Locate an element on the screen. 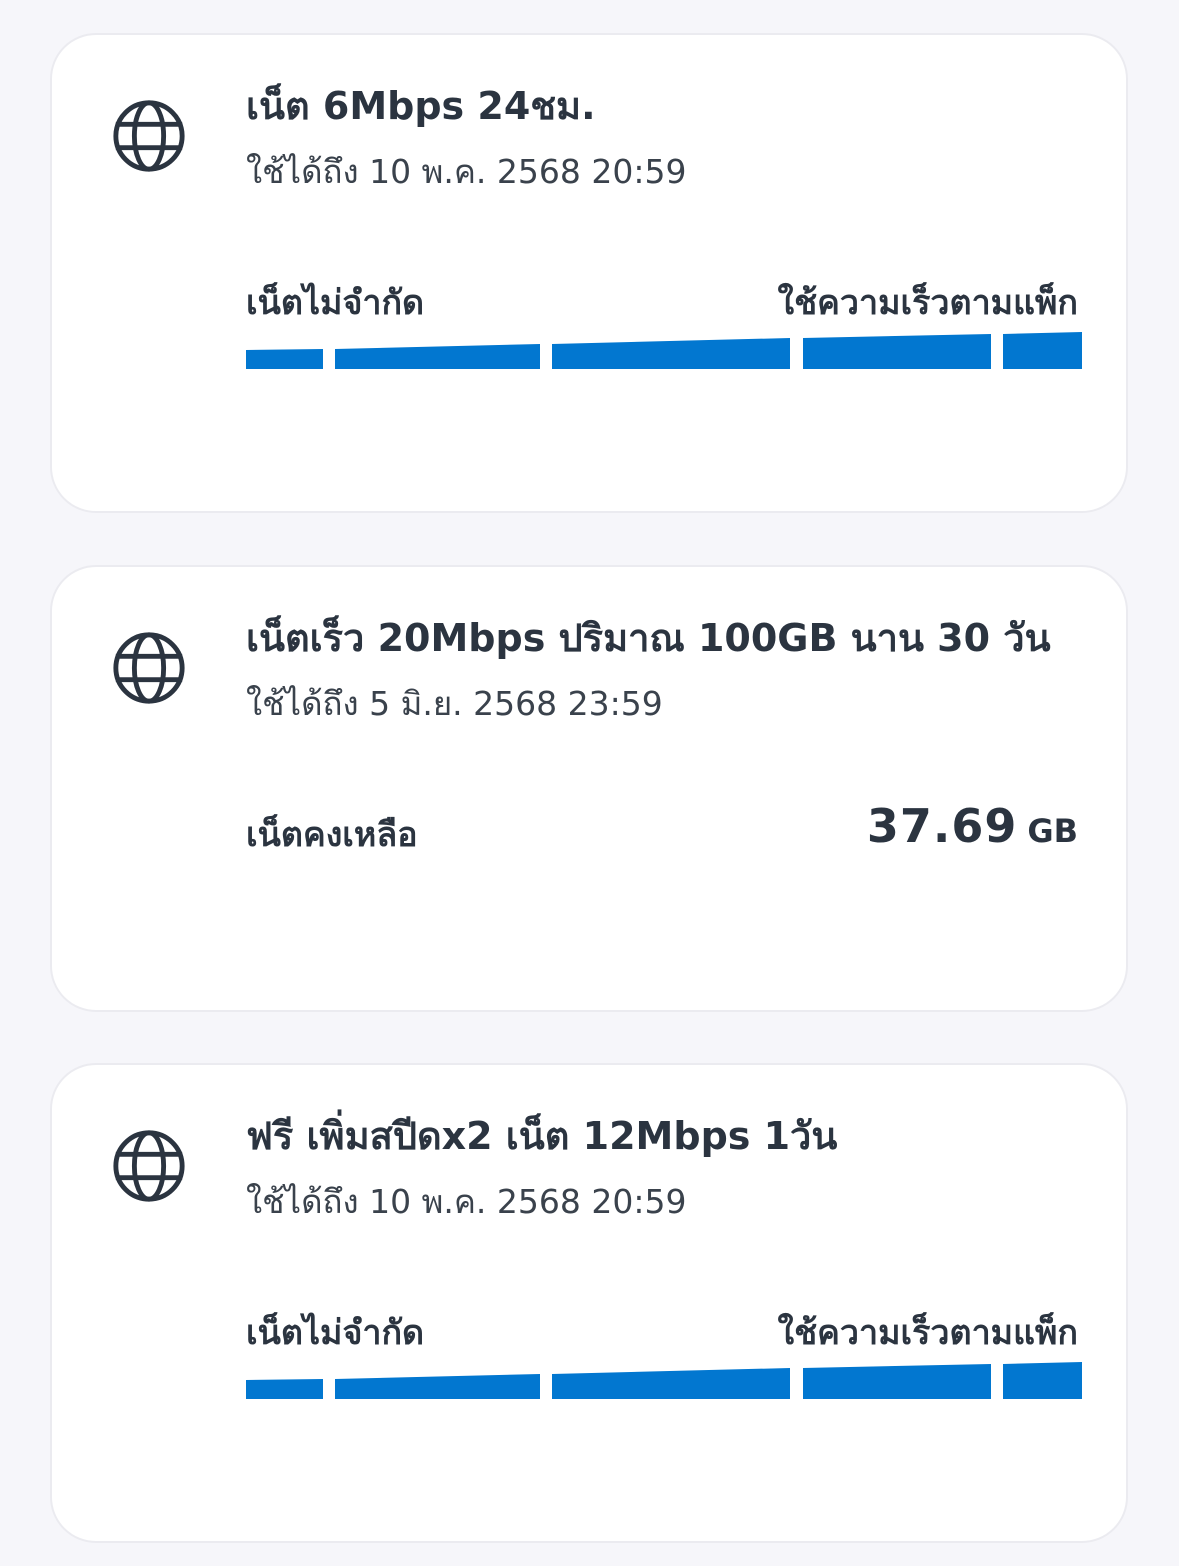 The image size is (1179, 1566). remaining-label: เน็ตคงเหลือ is located at coordinates (332, 835).